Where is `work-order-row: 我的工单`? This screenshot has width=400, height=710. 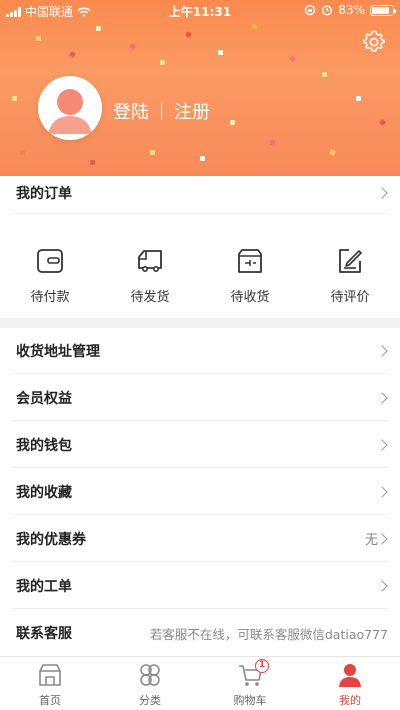 work-order-row: 我的工单 is located at coordinates (200, 586).